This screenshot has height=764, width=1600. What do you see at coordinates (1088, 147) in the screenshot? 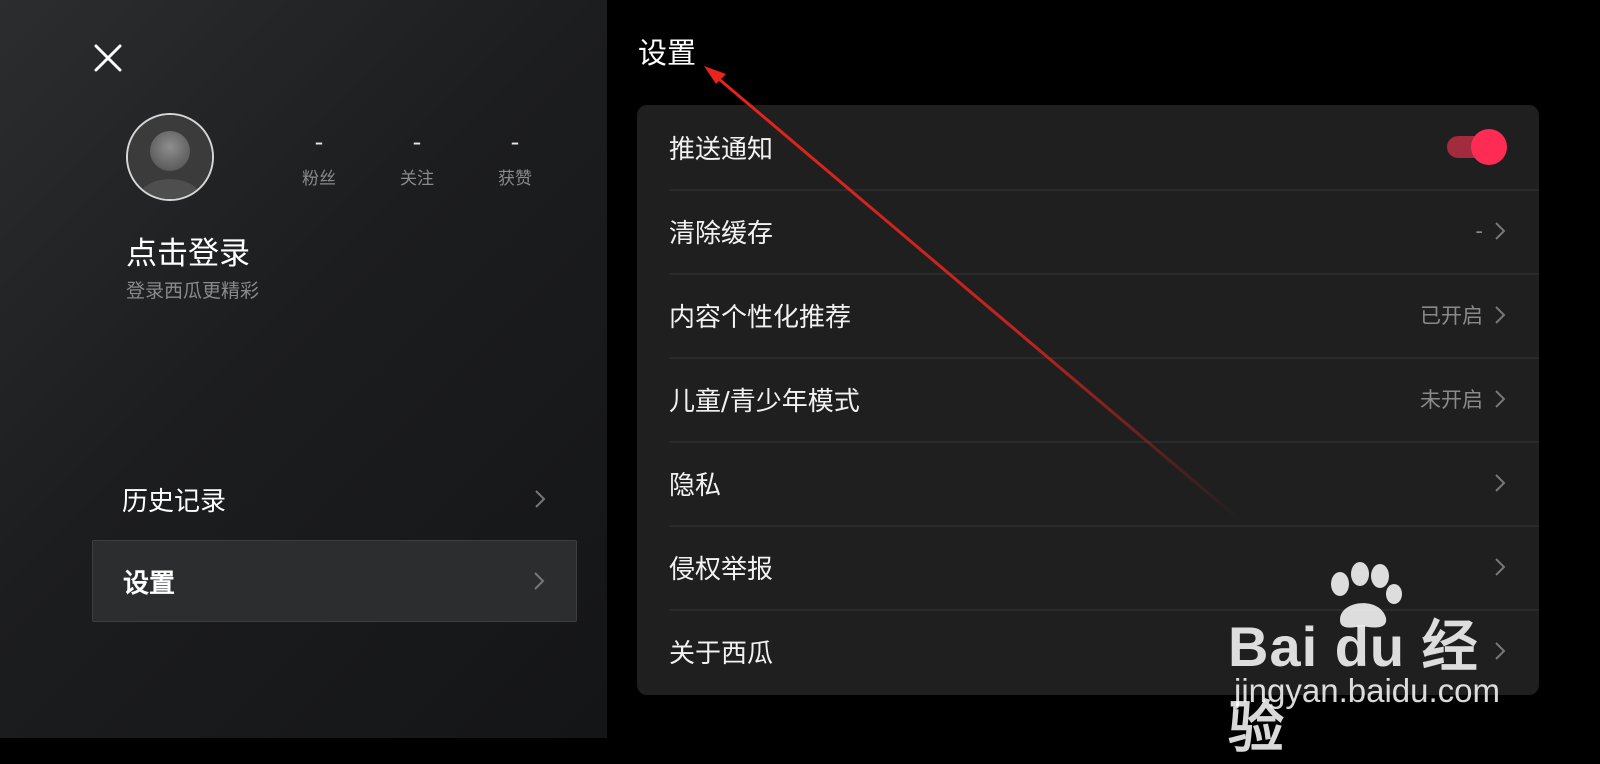
I see `settings-row-push-notifications: 推送通知` at bounding box center [1088, 147].